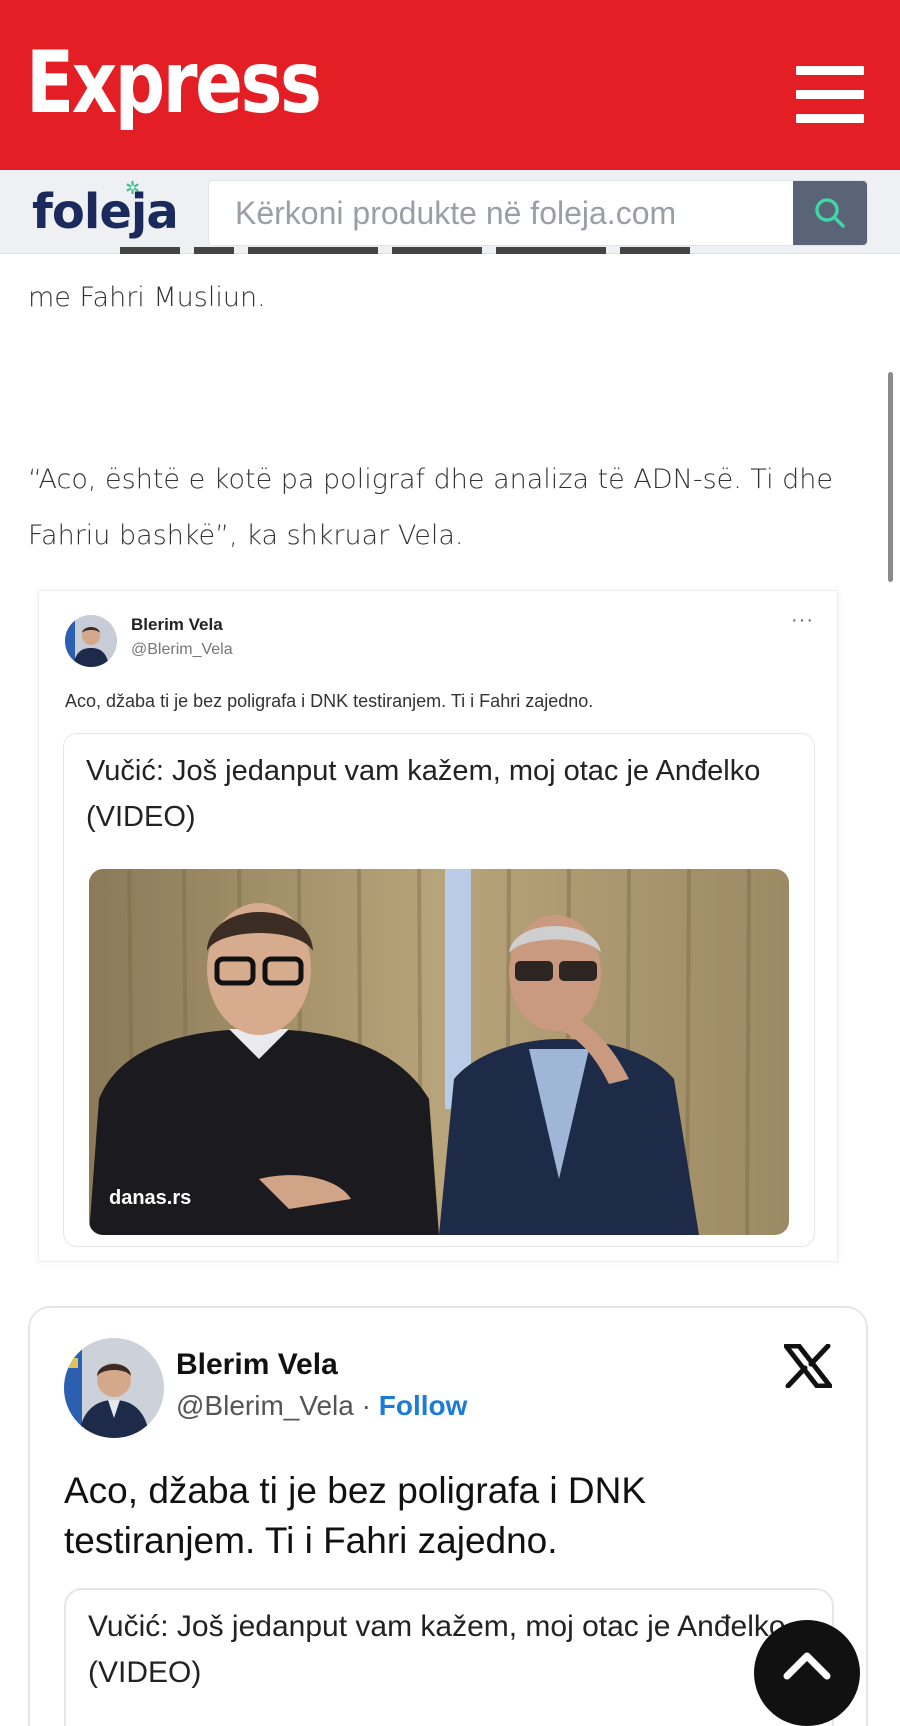 The width and height of the screenshot is (900, 1726). I want to click on hamburger-menu-icon, so click(830, 96).